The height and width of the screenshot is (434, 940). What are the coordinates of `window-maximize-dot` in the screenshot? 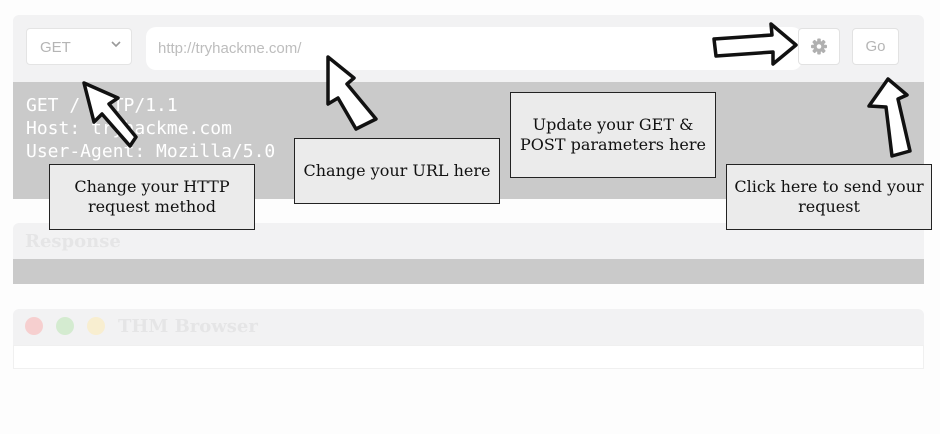 It's located at (65, 326).